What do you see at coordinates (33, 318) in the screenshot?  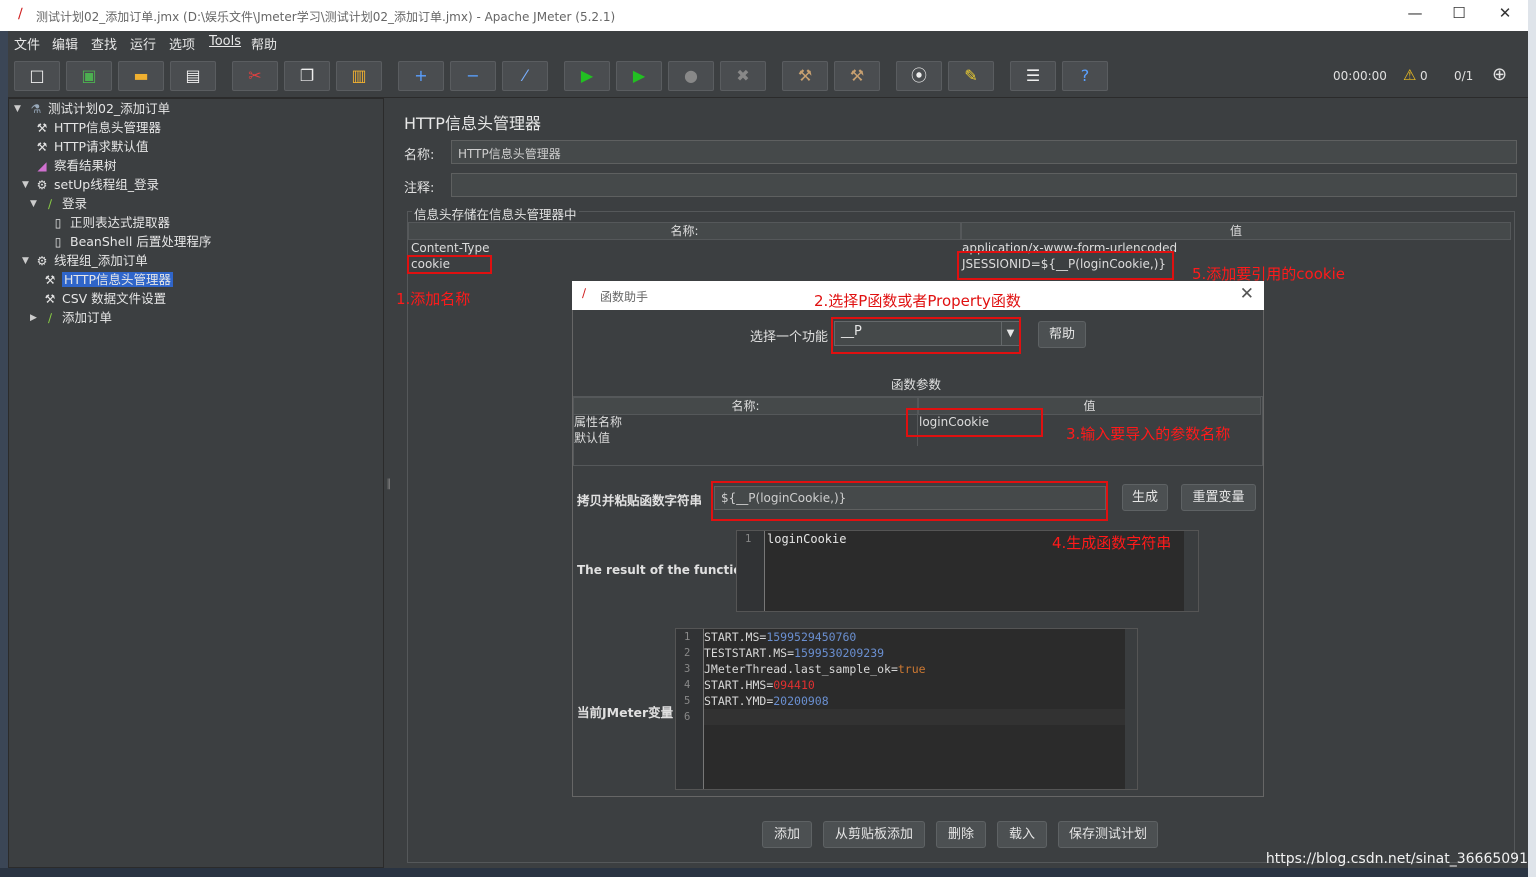 I see `collapsed-arrow-icon: ▶` at bounding box center [33, 318].